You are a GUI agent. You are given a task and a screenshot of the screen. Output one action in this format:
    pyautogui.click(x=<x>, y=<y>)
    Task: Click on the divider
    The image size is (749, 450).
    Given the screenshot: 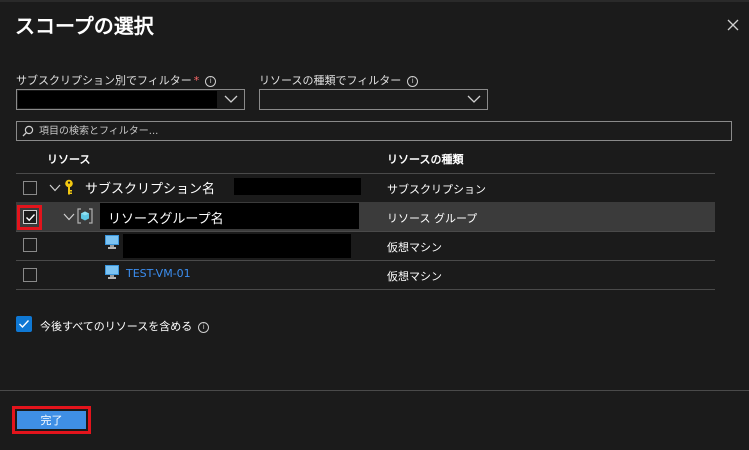 What is the action you would take?
    pyautogui.click(x=365, y=289)
    